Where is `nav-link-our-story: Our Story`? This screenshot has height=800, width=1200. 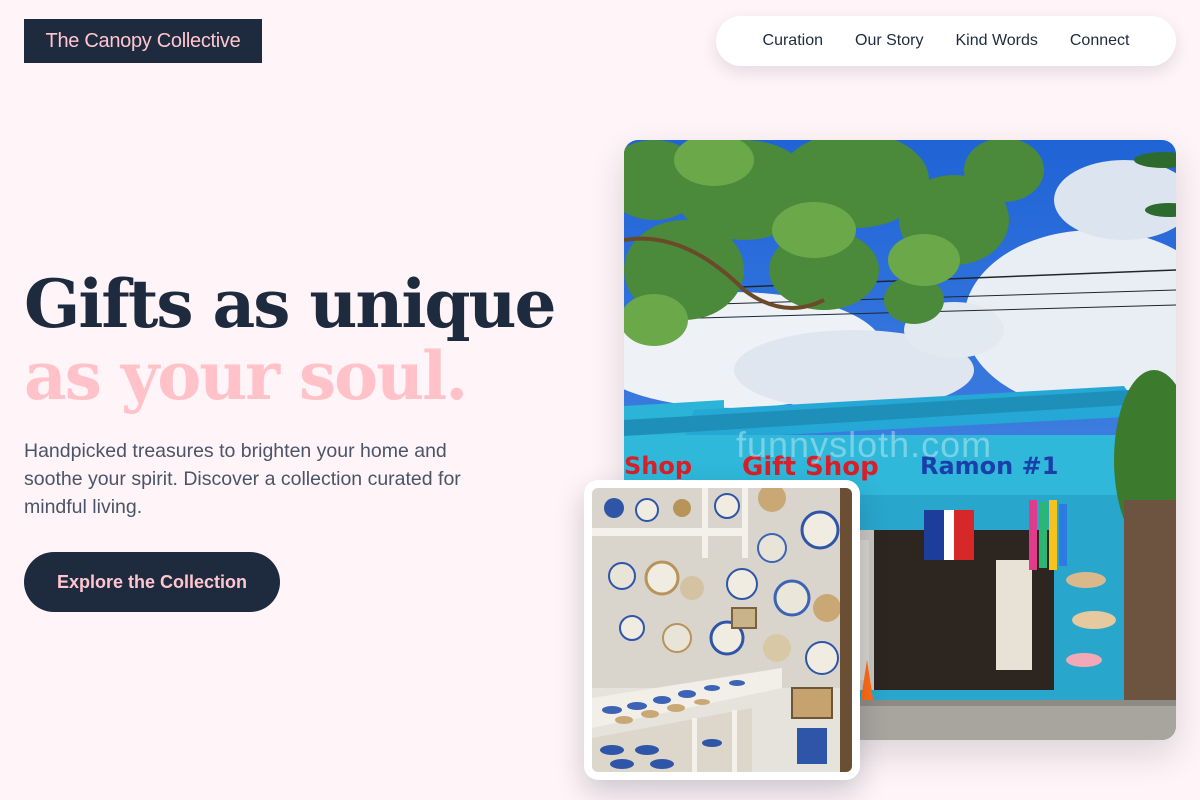 nav-link-our-story: Our Story is located at coordinates (889, 41).